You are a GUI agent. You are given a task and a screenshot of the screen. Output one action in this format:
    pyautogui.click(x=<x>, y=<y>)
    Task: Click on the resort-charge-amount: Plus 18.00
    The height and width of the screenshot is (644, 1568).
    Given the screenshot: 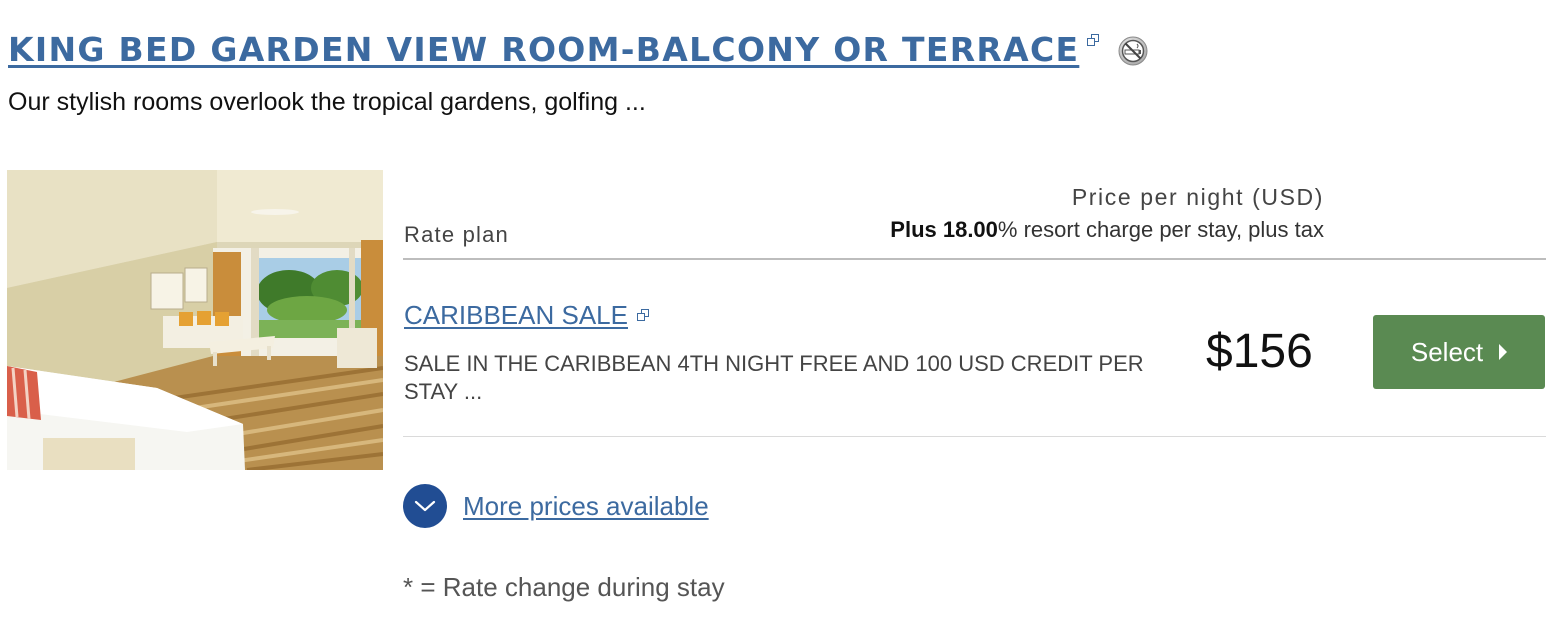 What is the action you would take?
    pyautogui.click(x=944, y=229)
    